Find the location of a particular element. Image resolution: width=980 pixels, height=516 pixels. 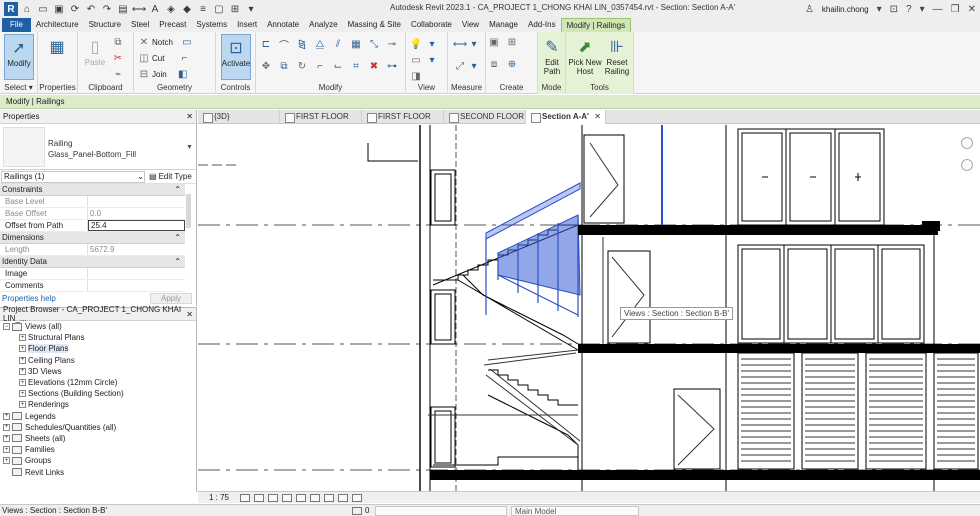

project-browser-close-icon: ✕ is located at coordinates (189, 314).